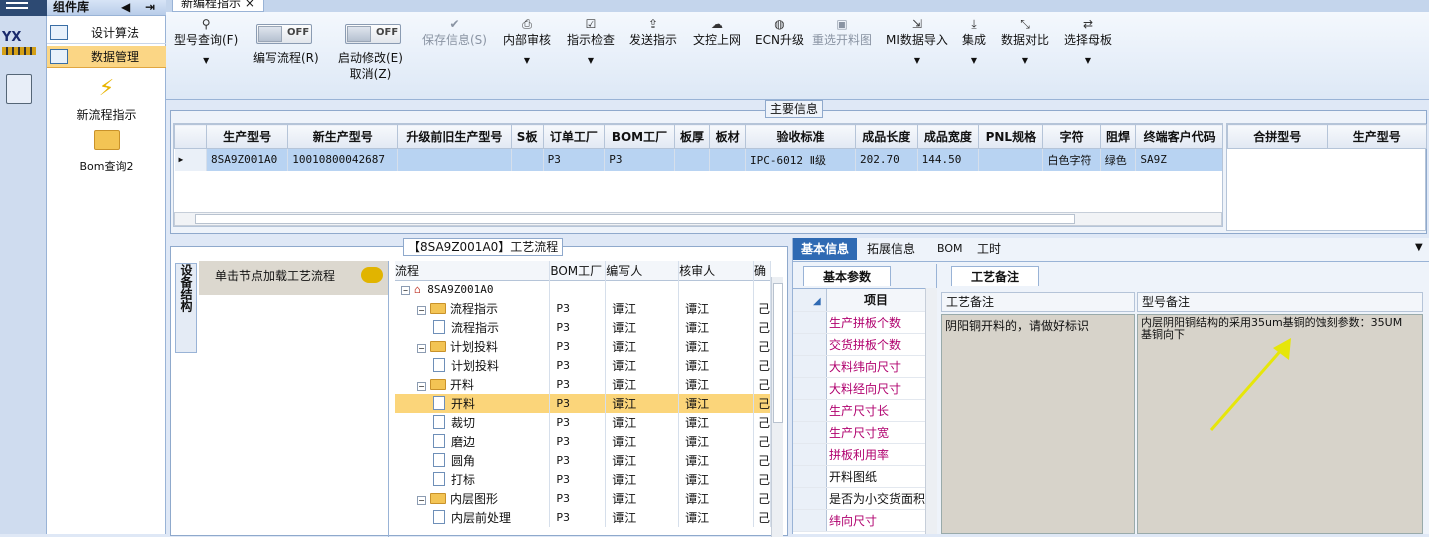 The image size is (1429, 537). I want to click on send-directive-button: ⇪ 发送指示, so click(653, 32).